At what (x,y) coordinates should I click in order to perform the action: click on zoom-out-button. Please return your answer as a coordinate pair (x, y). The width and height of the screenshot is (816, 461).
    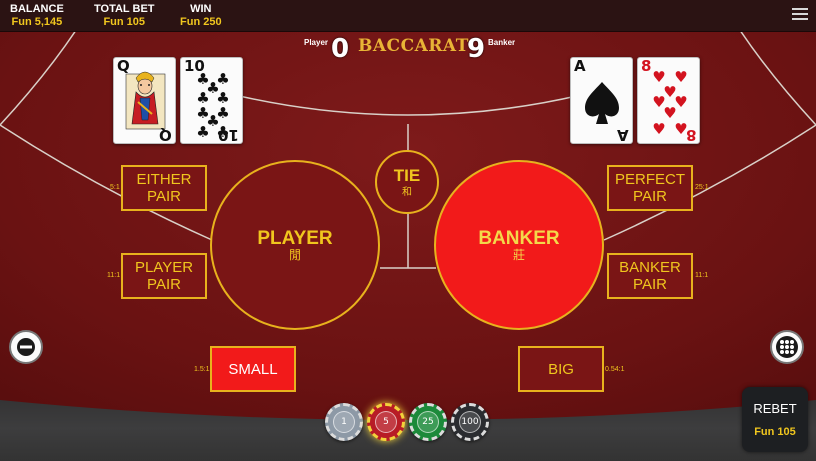
    Looking at the image, I should click on (26, 347).